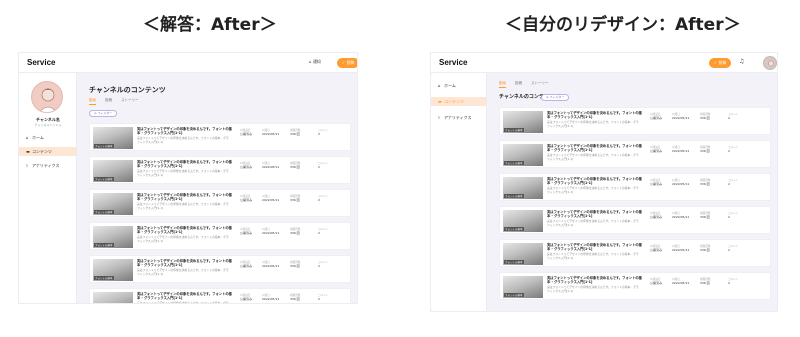  What do you see at coordinates (188, 63) in the screenshot?
I see `top-bar: Service ⌂ 通知 ✓ 投稿` at bounding box center [188, 63].